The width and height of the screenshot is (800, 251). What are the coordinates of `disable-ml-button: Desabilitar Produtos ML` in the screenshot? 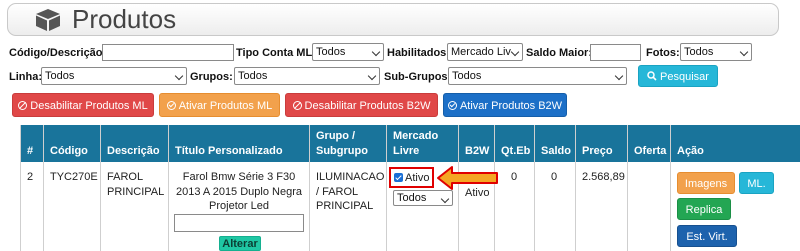 It's located at (83, 105).